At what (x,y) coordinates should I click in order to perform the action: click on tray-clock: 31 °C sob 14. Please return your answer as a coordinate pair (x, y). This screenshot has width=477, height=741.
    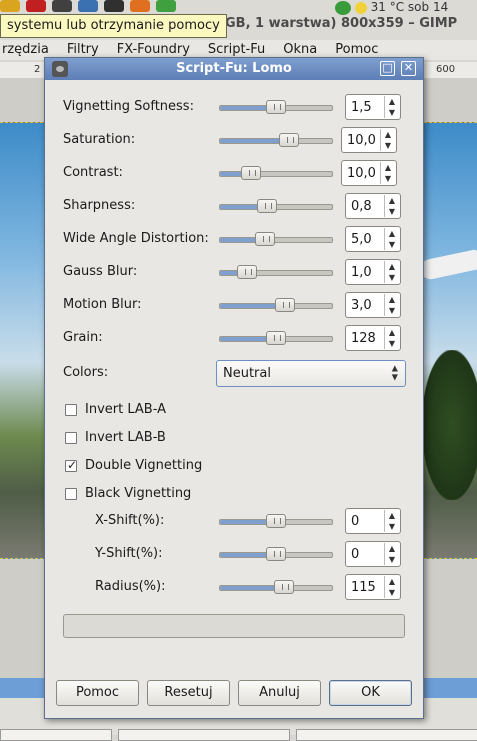
    Looking at the image, I should click on (410, 7).